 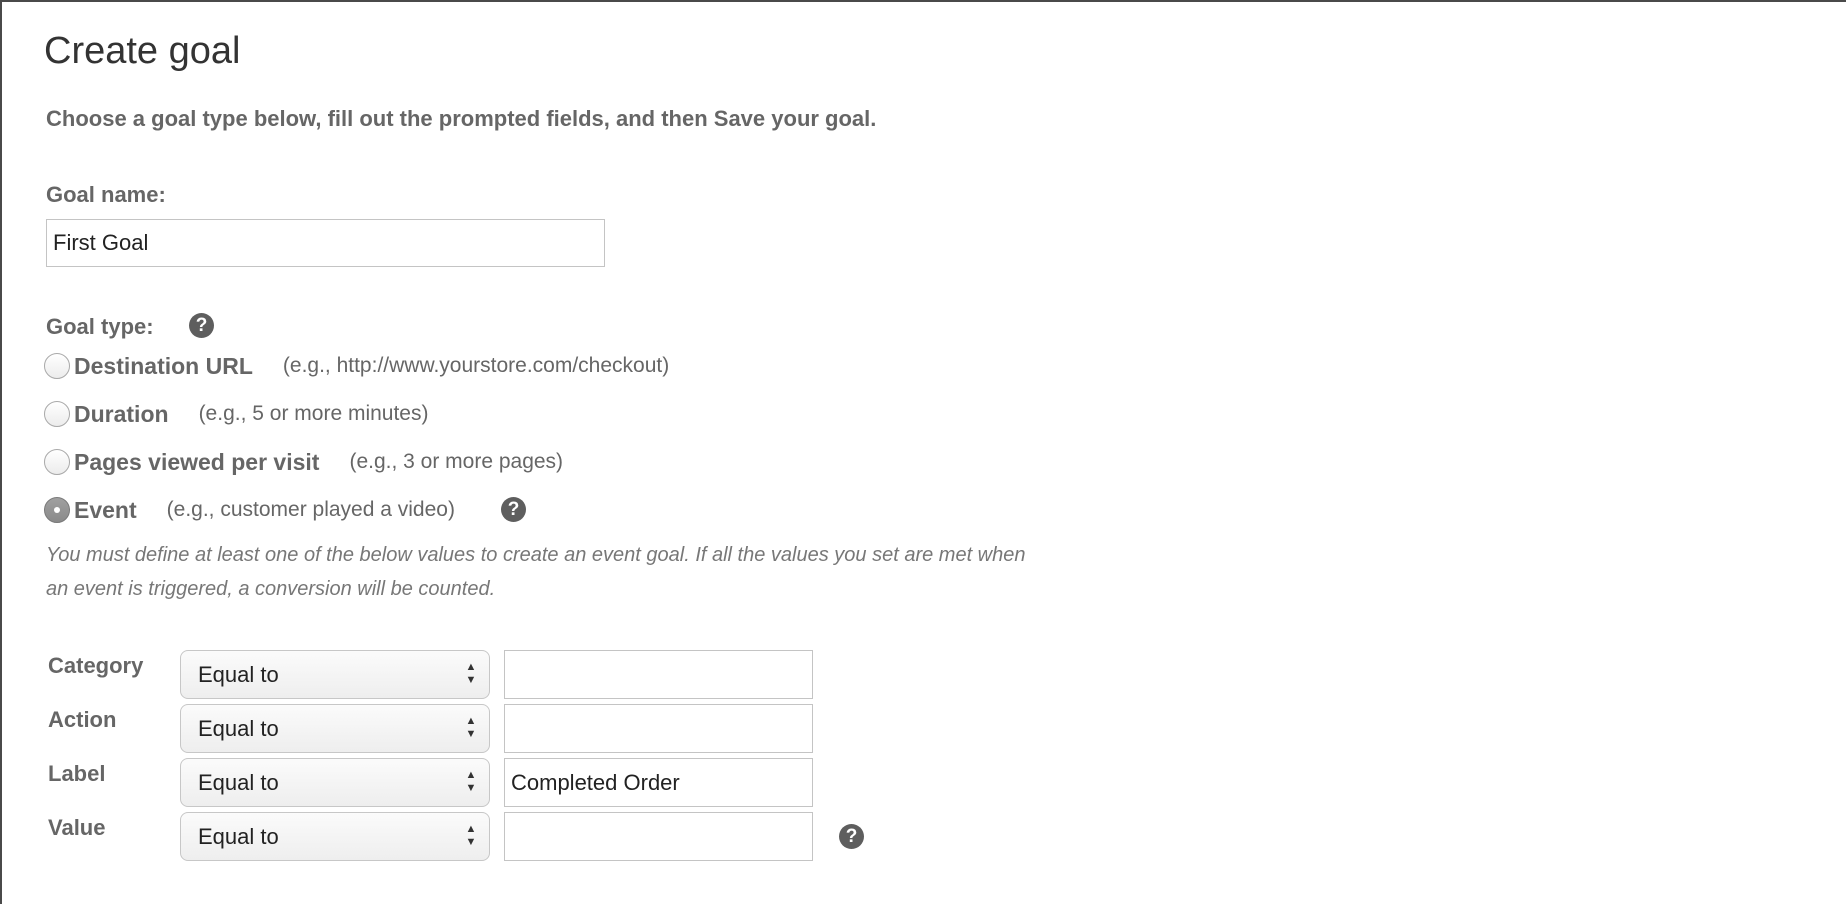 I want to click on action-value-input, so click(x=658, y=728).